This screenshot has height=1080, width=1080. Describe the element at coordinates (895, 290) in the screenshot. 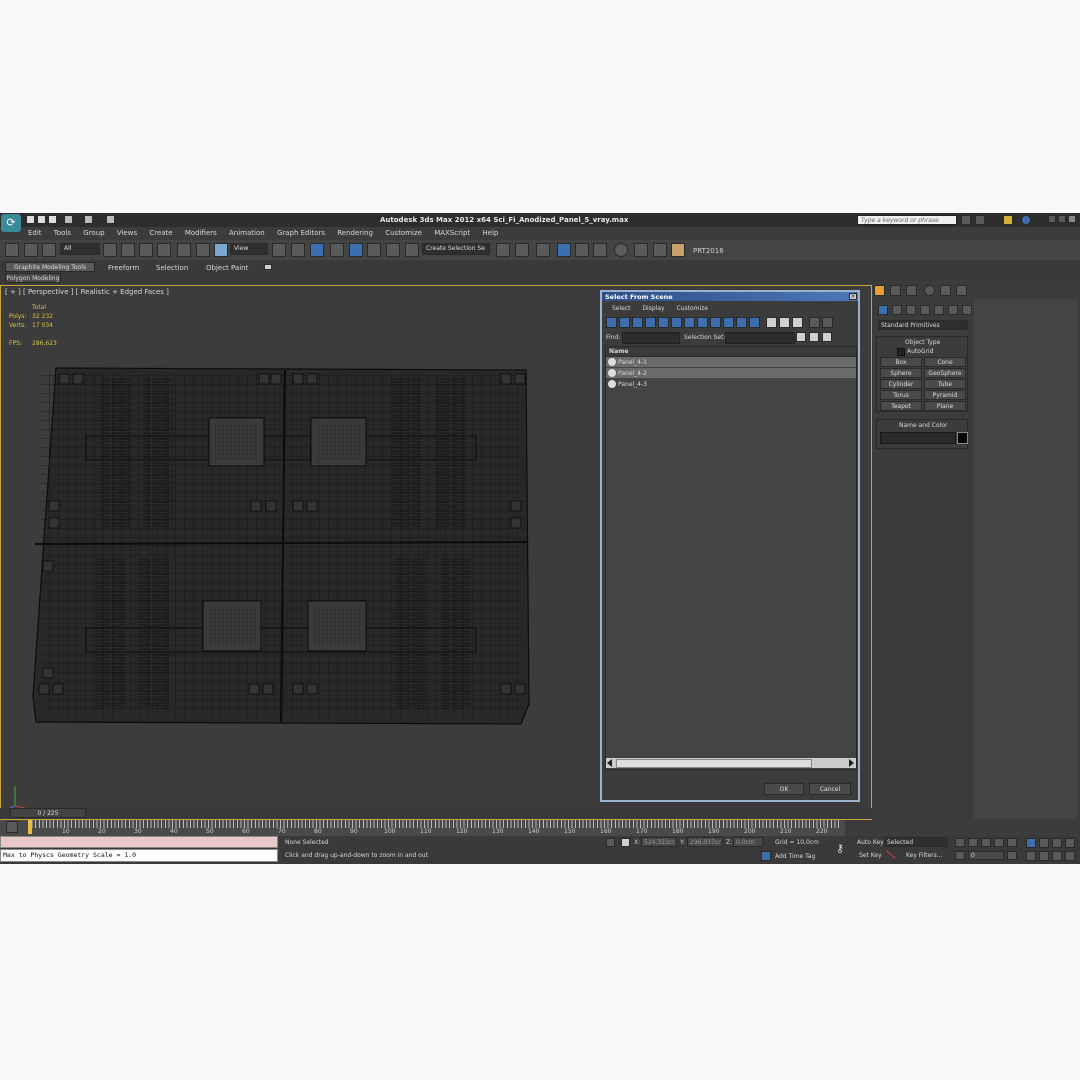

I see `modify-tab-icon` at that location.